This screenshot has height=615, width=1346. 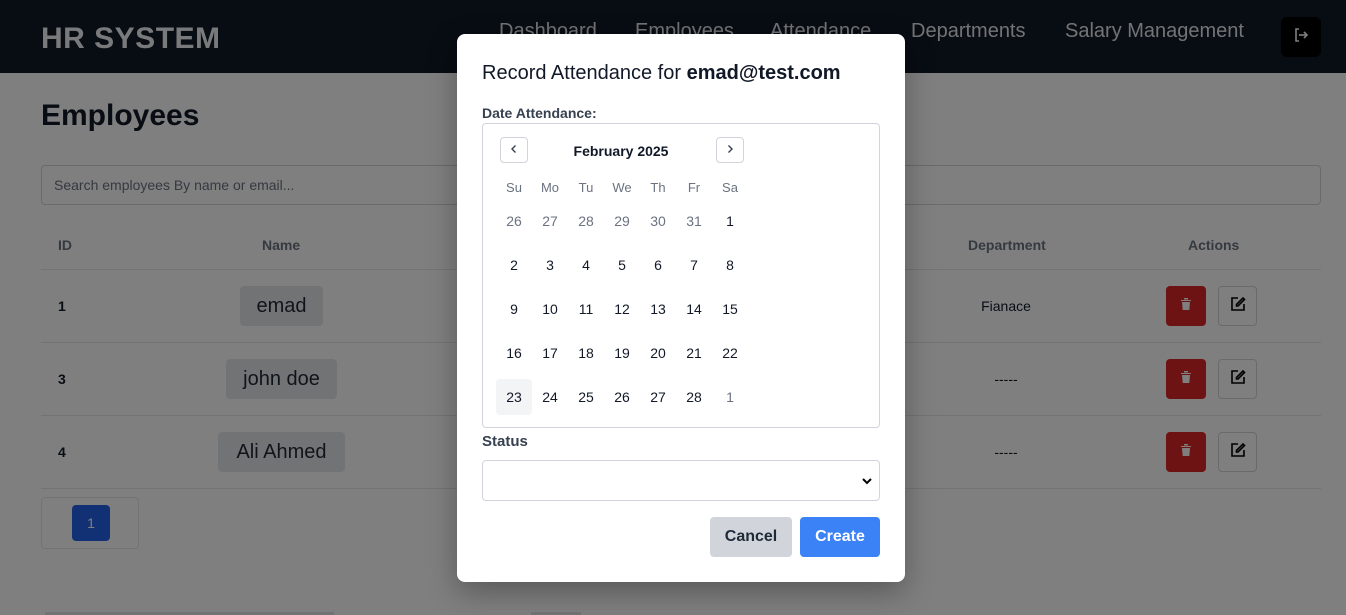 What do you see at coordinates (658, 221) in the screenshot?
I see `calendar-day: 30` at bounding box center [658, 221].